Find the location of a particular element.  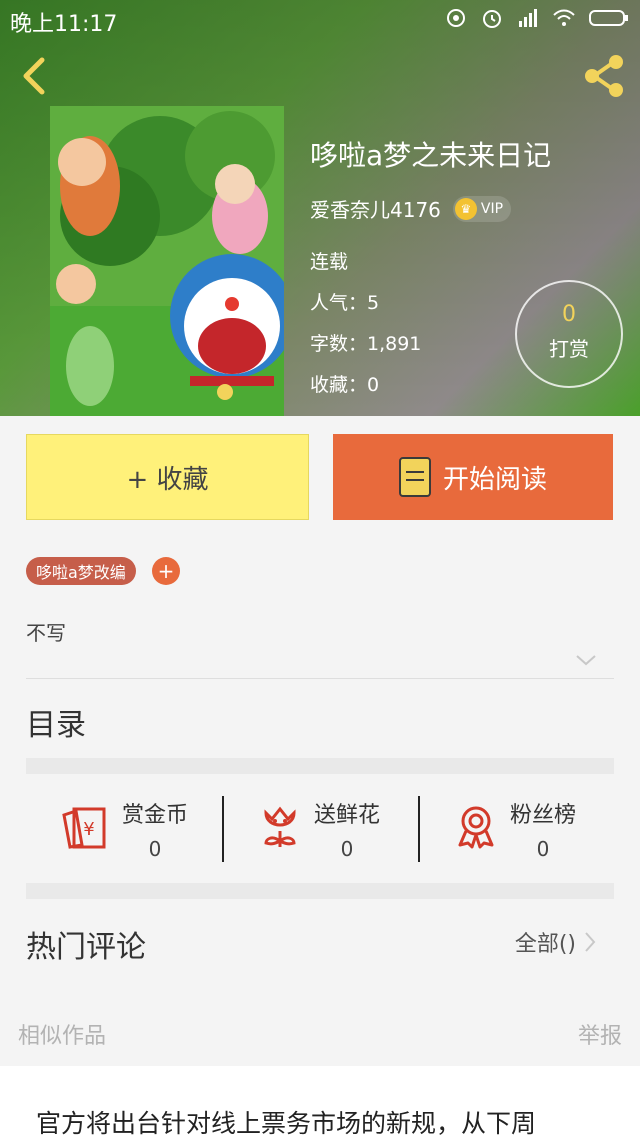

stat-text: 送鲜花 0 is located at coordinates (347, 829).